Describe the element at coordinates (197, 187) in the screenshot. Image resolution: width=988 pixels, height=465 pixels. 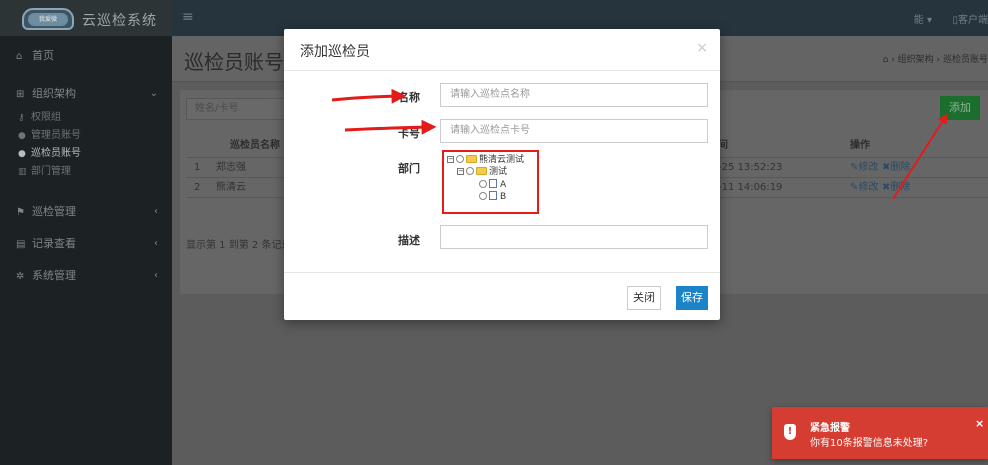
I see `row-index: 2` at that location.